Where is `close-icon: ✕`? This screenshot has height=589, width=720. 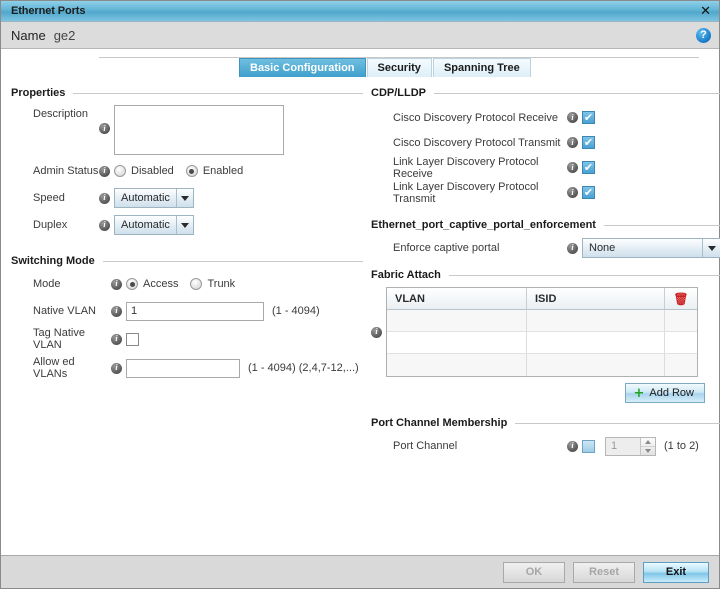 close-icon: ✕ is located at coordinates (705, 11).